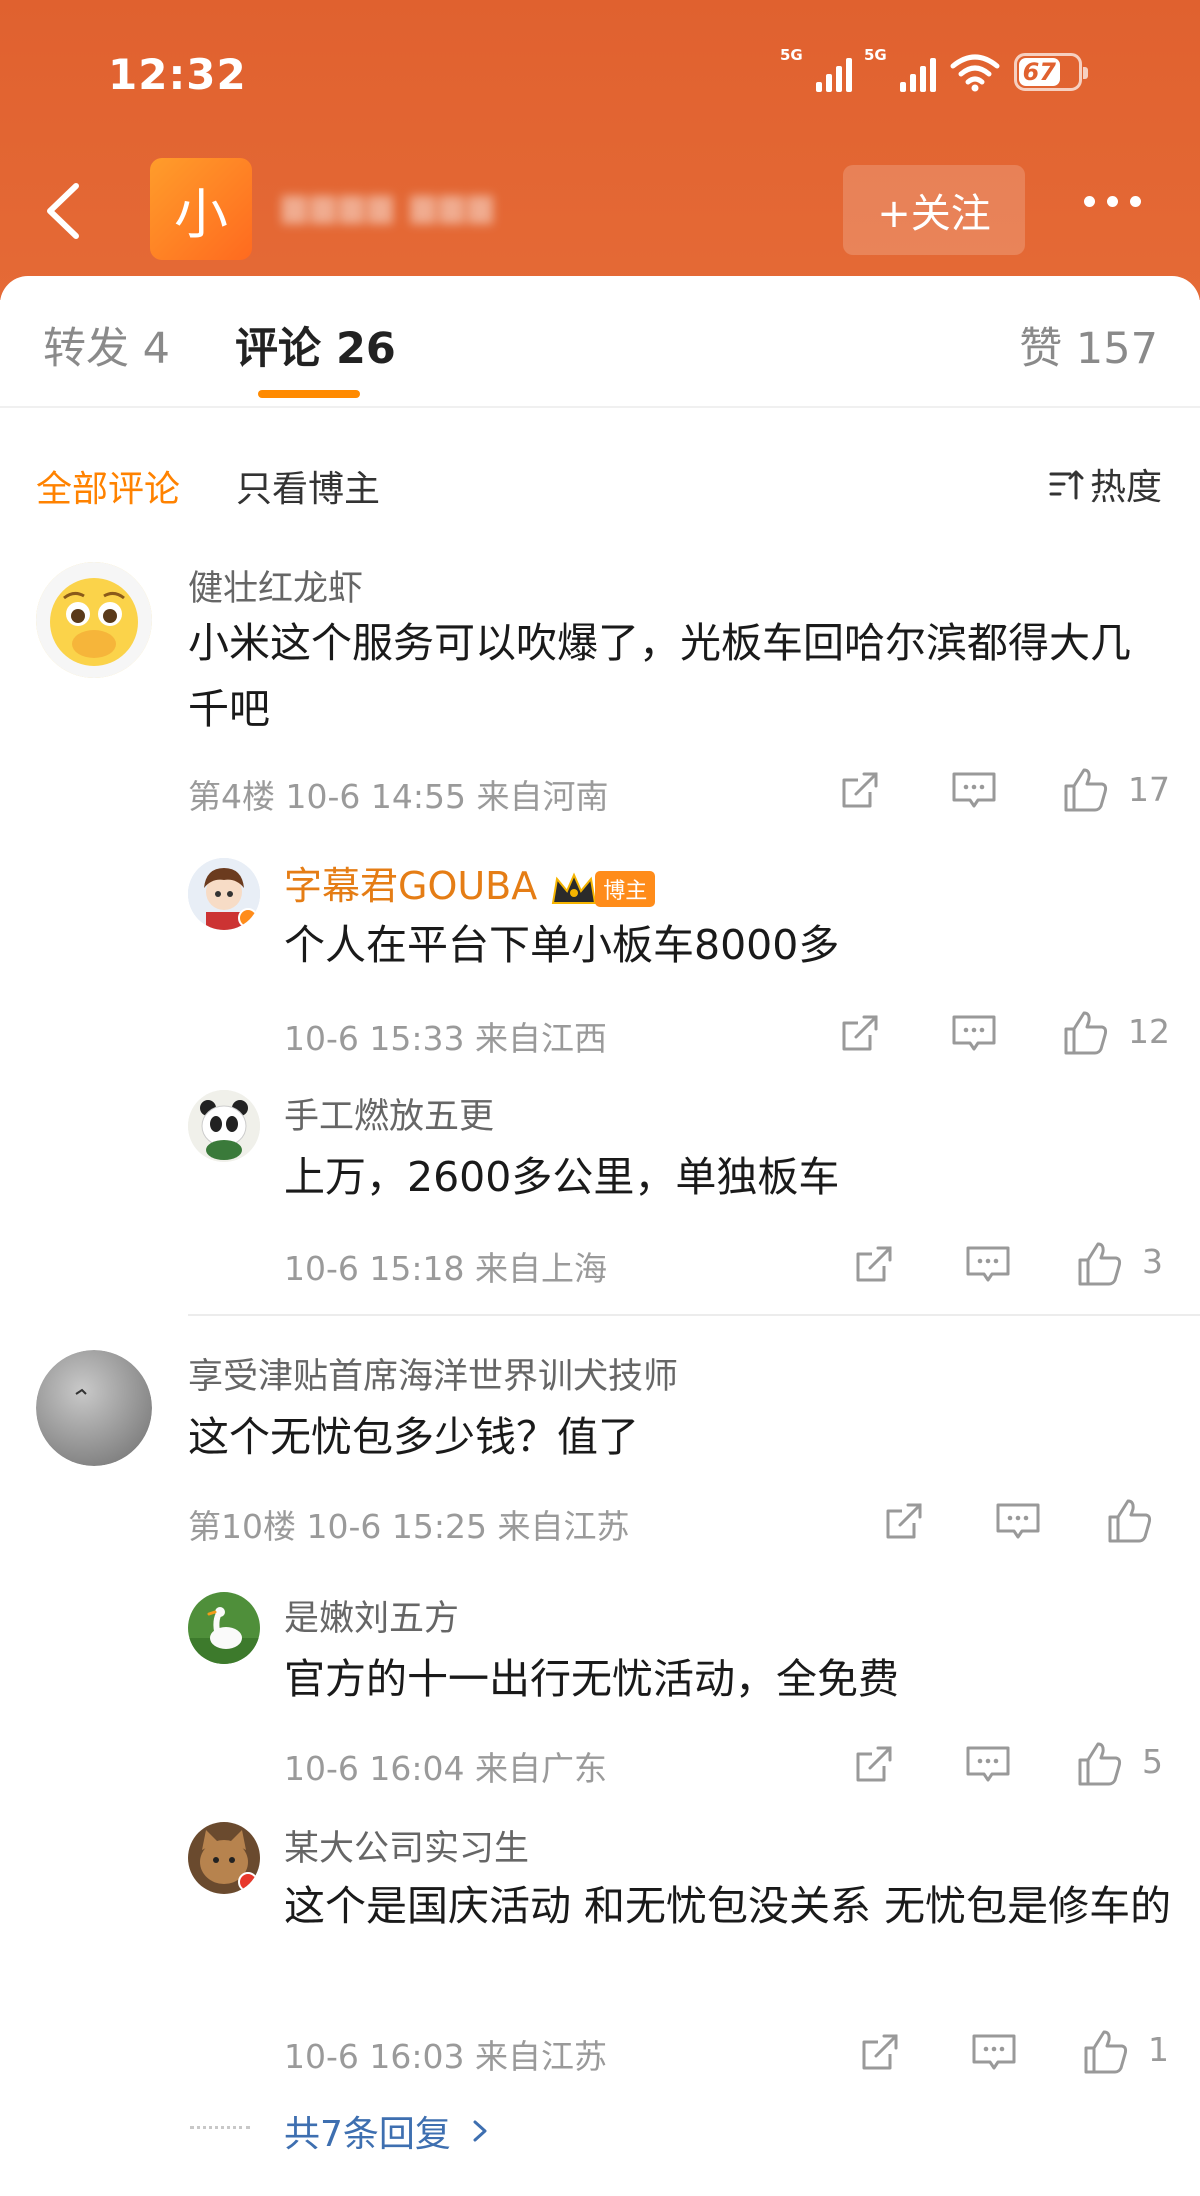 The height and width of the screenshot is (2196, 1200). Describe the element at coordinates (108, 486) in the screenshot. I see `filter-all-comments: 全部评论` at that location.